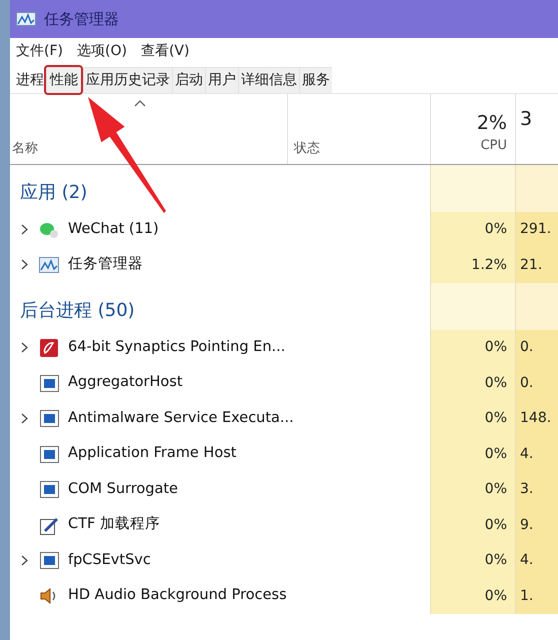 Image resolution: width=558 pixels, height=640 pixels. Describe the element at coordinates (39, 51) in the screenshot. I see `menu-item: 文件(F)` at that location.